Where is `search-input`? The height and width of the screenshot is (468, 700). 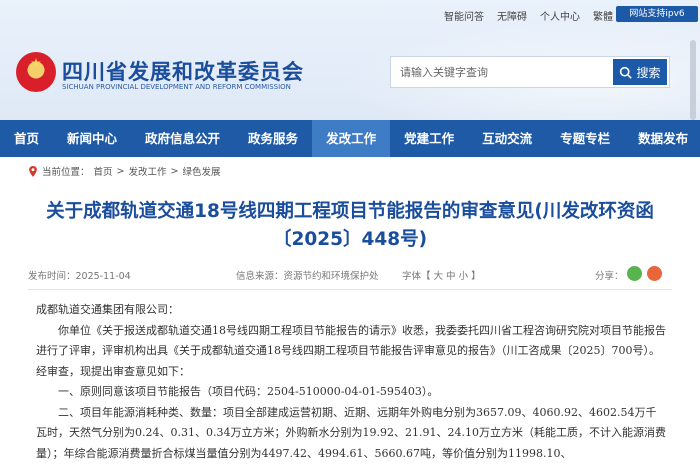 search-input is located at coordinates (501, 72).